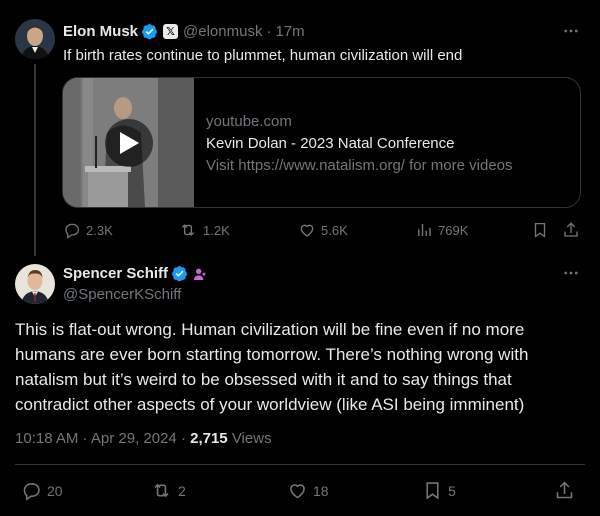  Describe the element at coordinates (99, 230) in the screenshot. I see `reply-count: 2.3K` at that location.